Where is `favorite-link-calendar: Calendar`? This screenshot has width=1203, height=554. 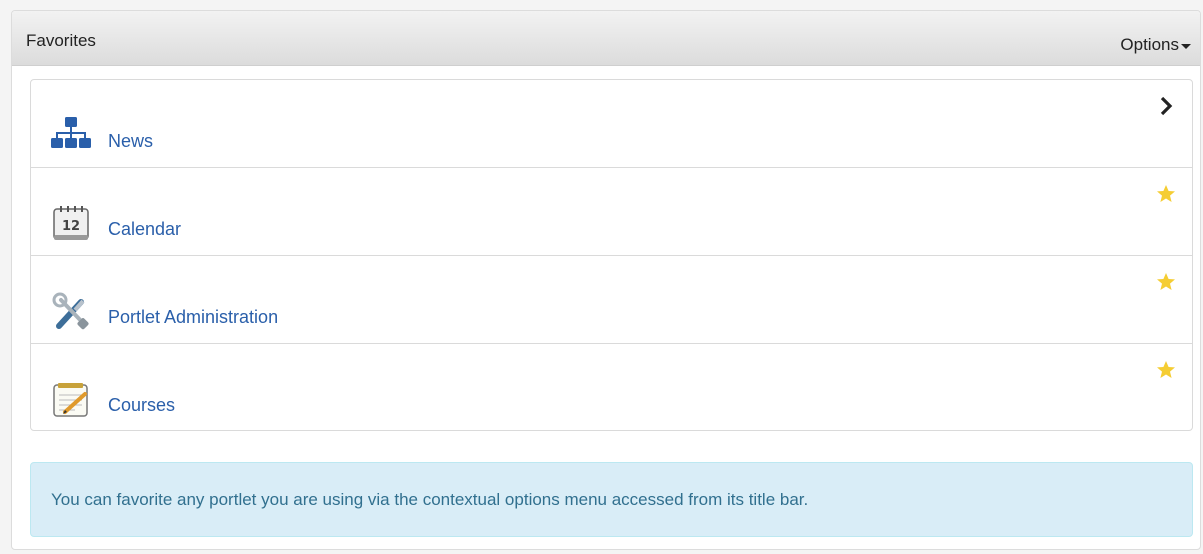
favorite-link-calendar: Calendar is located at coordinates (144, 229).